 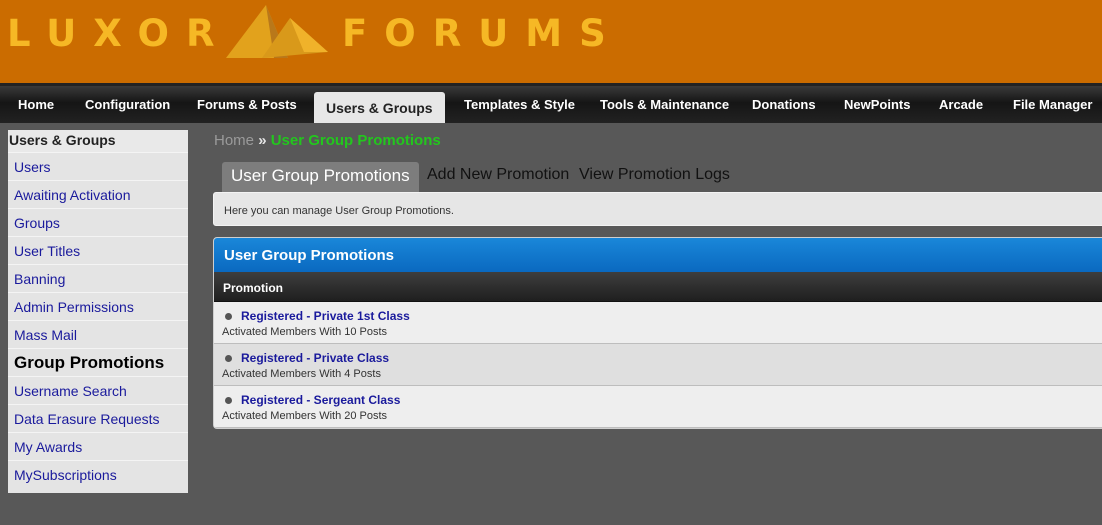 What do you see at coordinates (658, 287) in the screenshot?
I see `table-column-header: Promotion` at bounding box center [658, 287].